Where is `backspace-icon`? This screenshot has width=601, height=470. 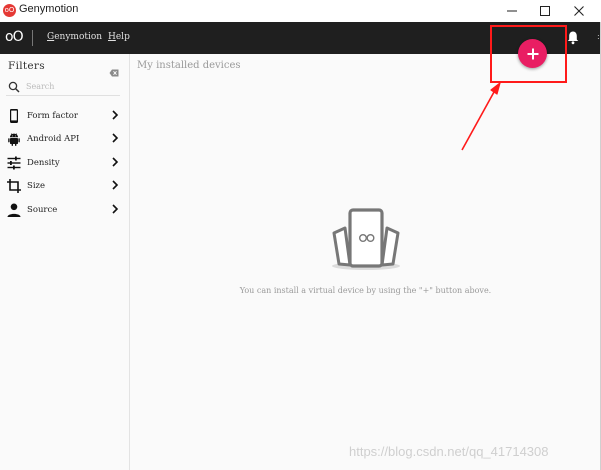 backspace-icon is located at coordinates (114, 73).